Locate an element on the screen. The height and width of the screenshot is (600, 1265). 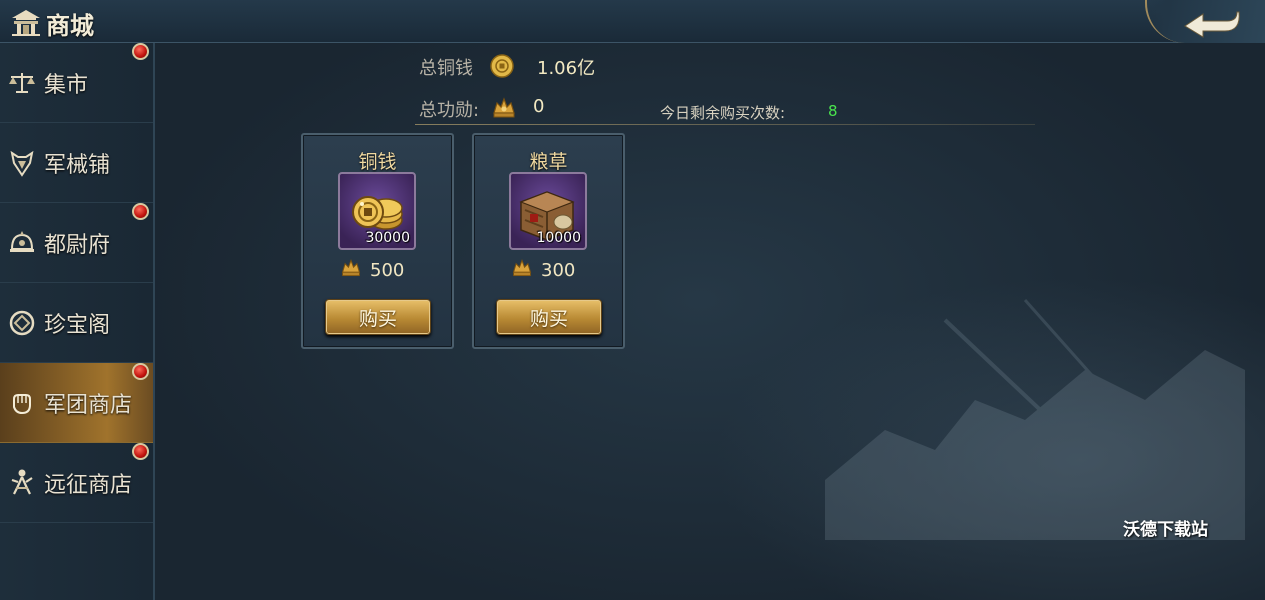
battle-silhouette-decoration is located at coordinates (1035, 419).